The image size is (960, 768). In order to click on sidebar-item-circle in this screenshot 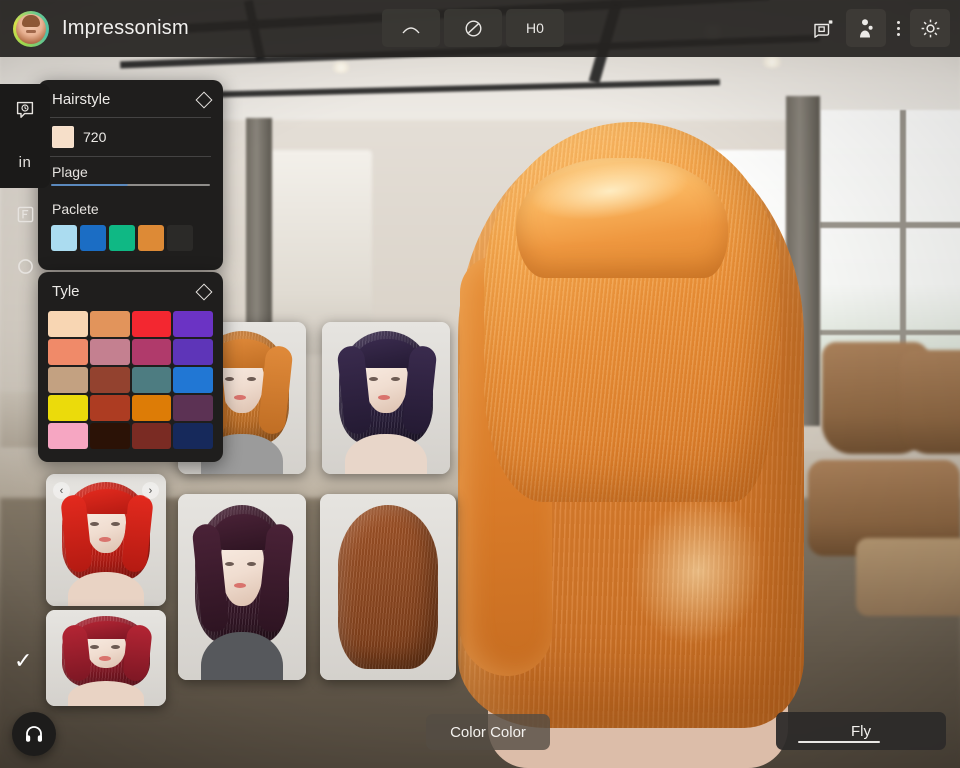, I will do `click(25, 266)`.